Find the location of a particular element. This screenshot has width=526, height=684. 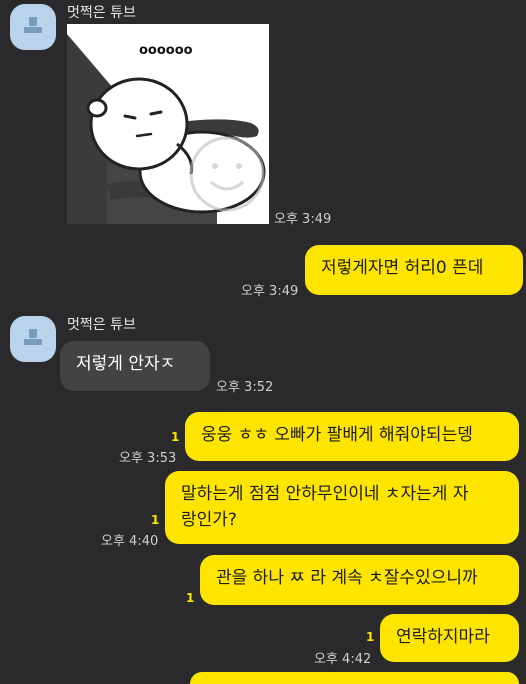

outgoing-message-bubble-partial is located at coordinates (354, 678).